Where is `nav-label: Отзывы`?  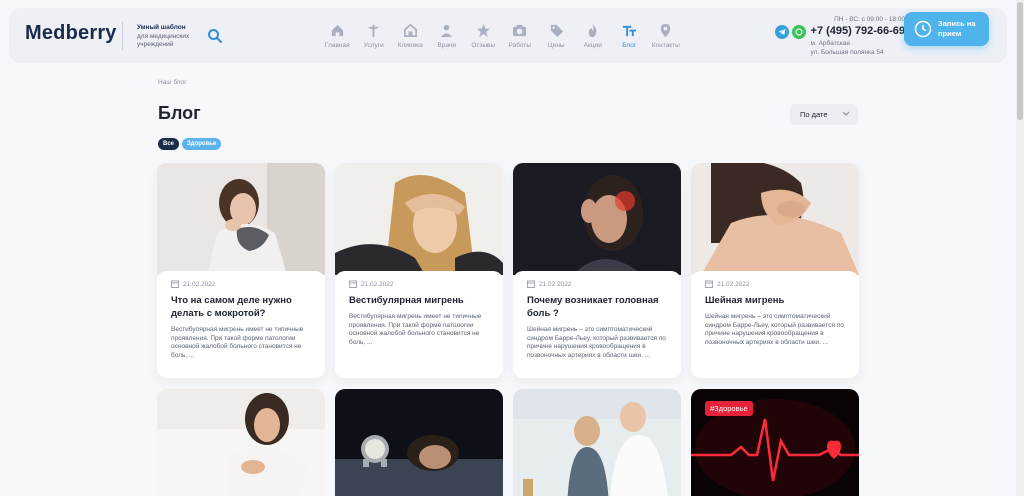 nav-label: Отзывы is located at coordinates (483, 45).